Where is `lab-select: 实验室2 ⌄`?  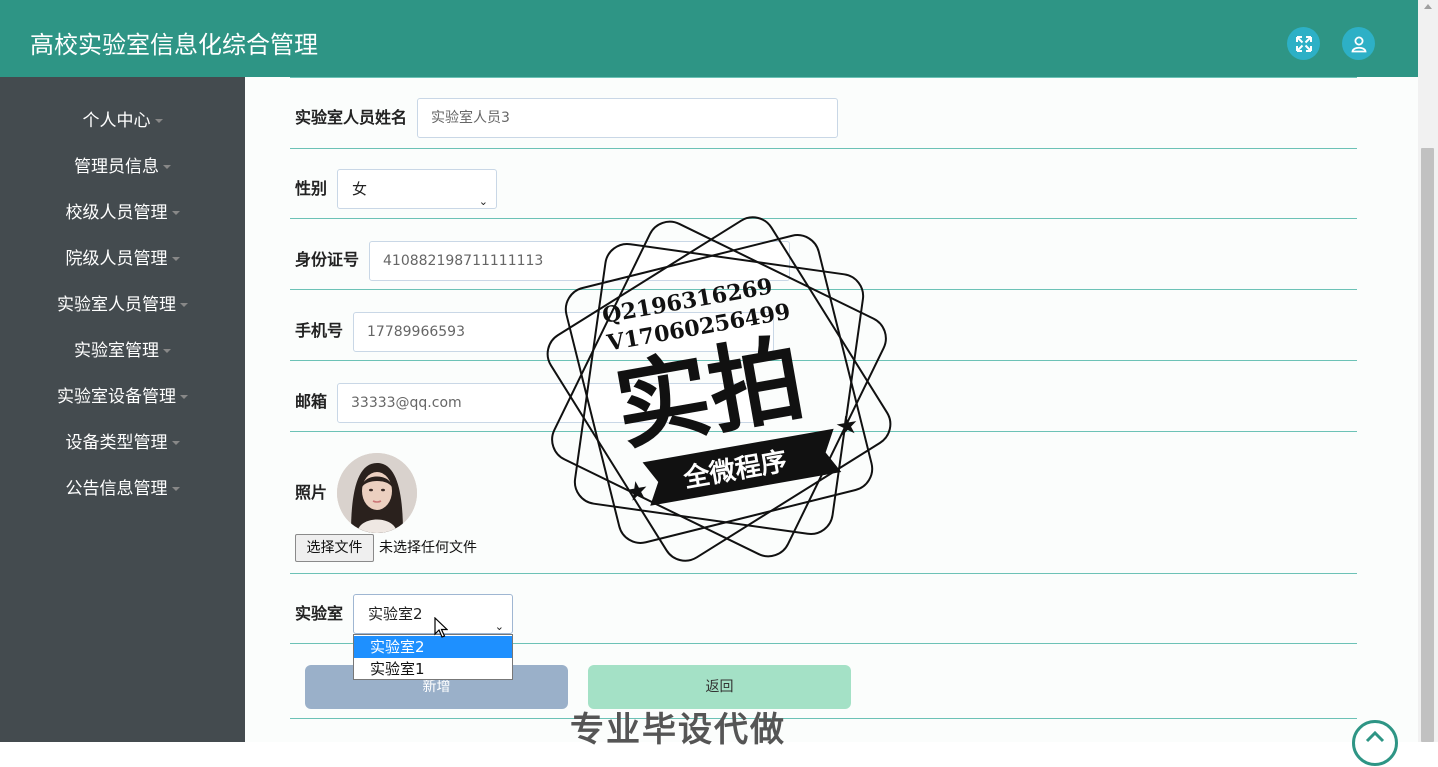
lab-select: 实验室2 ⌄ is located at coordinates (433, 614).